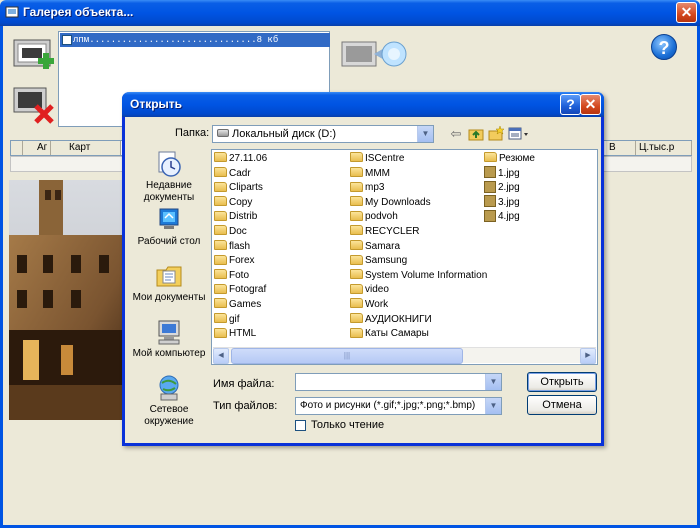 Image resolution: width=700 pixels, height=528 pixels. I want to click on scroll-right-icon: ▶, so click(588, 356).